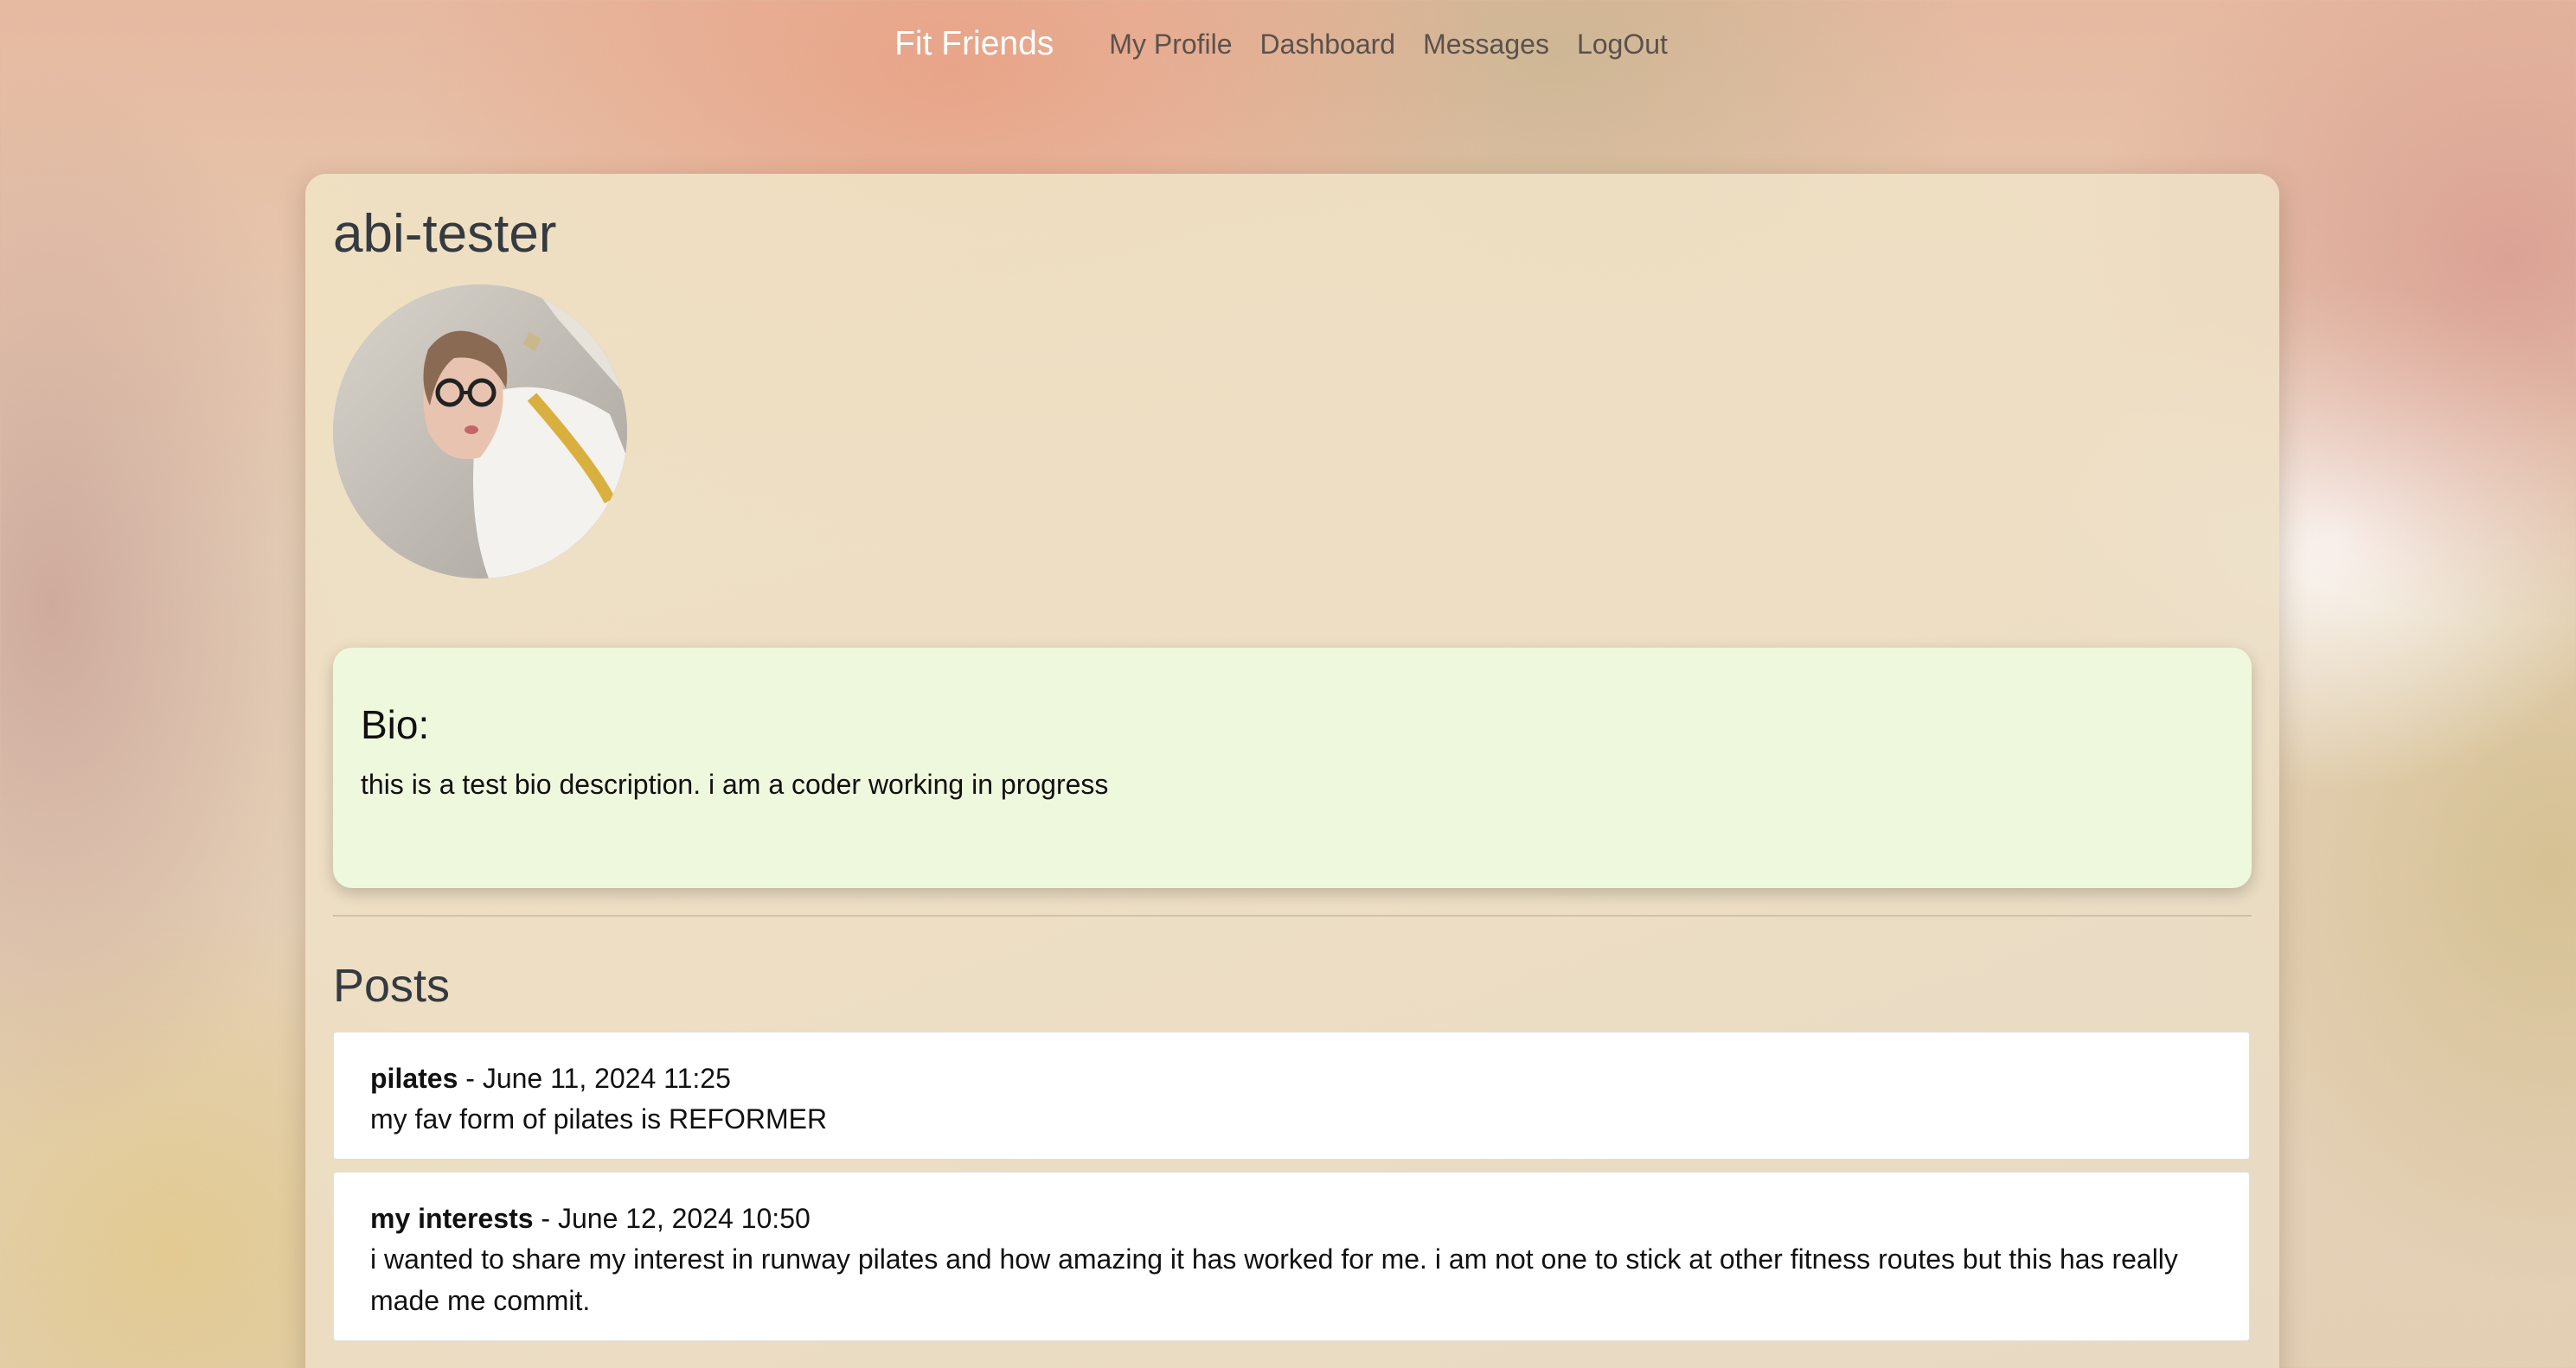  I want to click on posts-heading: Posts, so click(392, 986).